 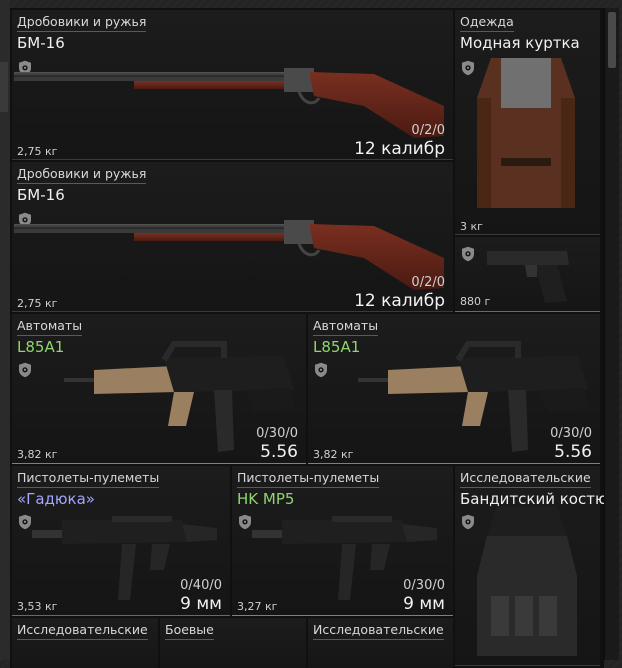 What do you see at coordinates (526, 128) in the screenshot?
I see `jacket-image` at bounding box center [526, 128].